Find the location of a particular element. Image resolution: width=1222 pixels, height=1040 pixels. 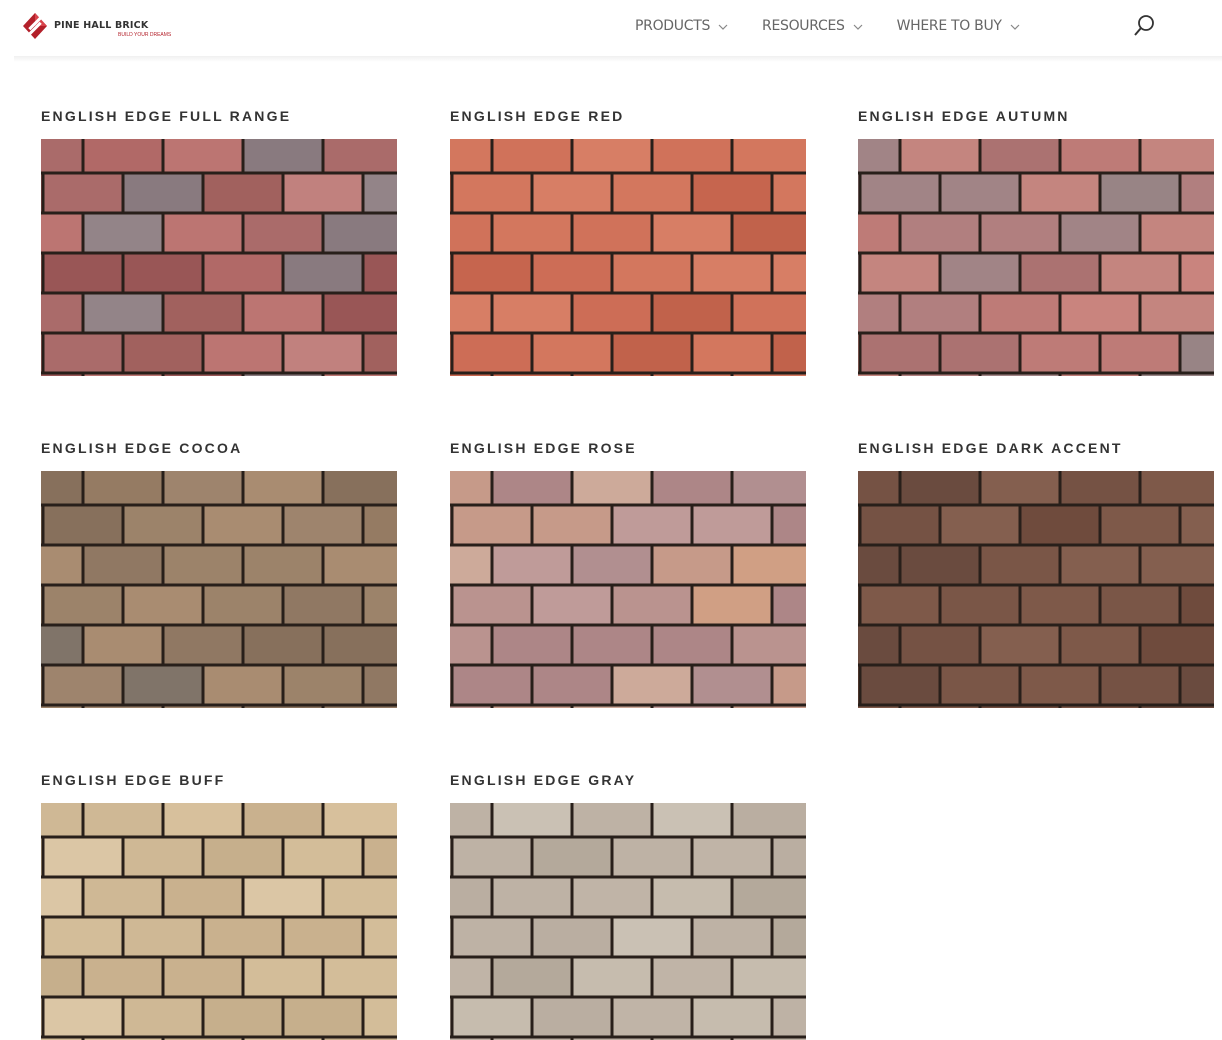

nav-item-label: PRODUCTS is located at coordinates (672, 26).